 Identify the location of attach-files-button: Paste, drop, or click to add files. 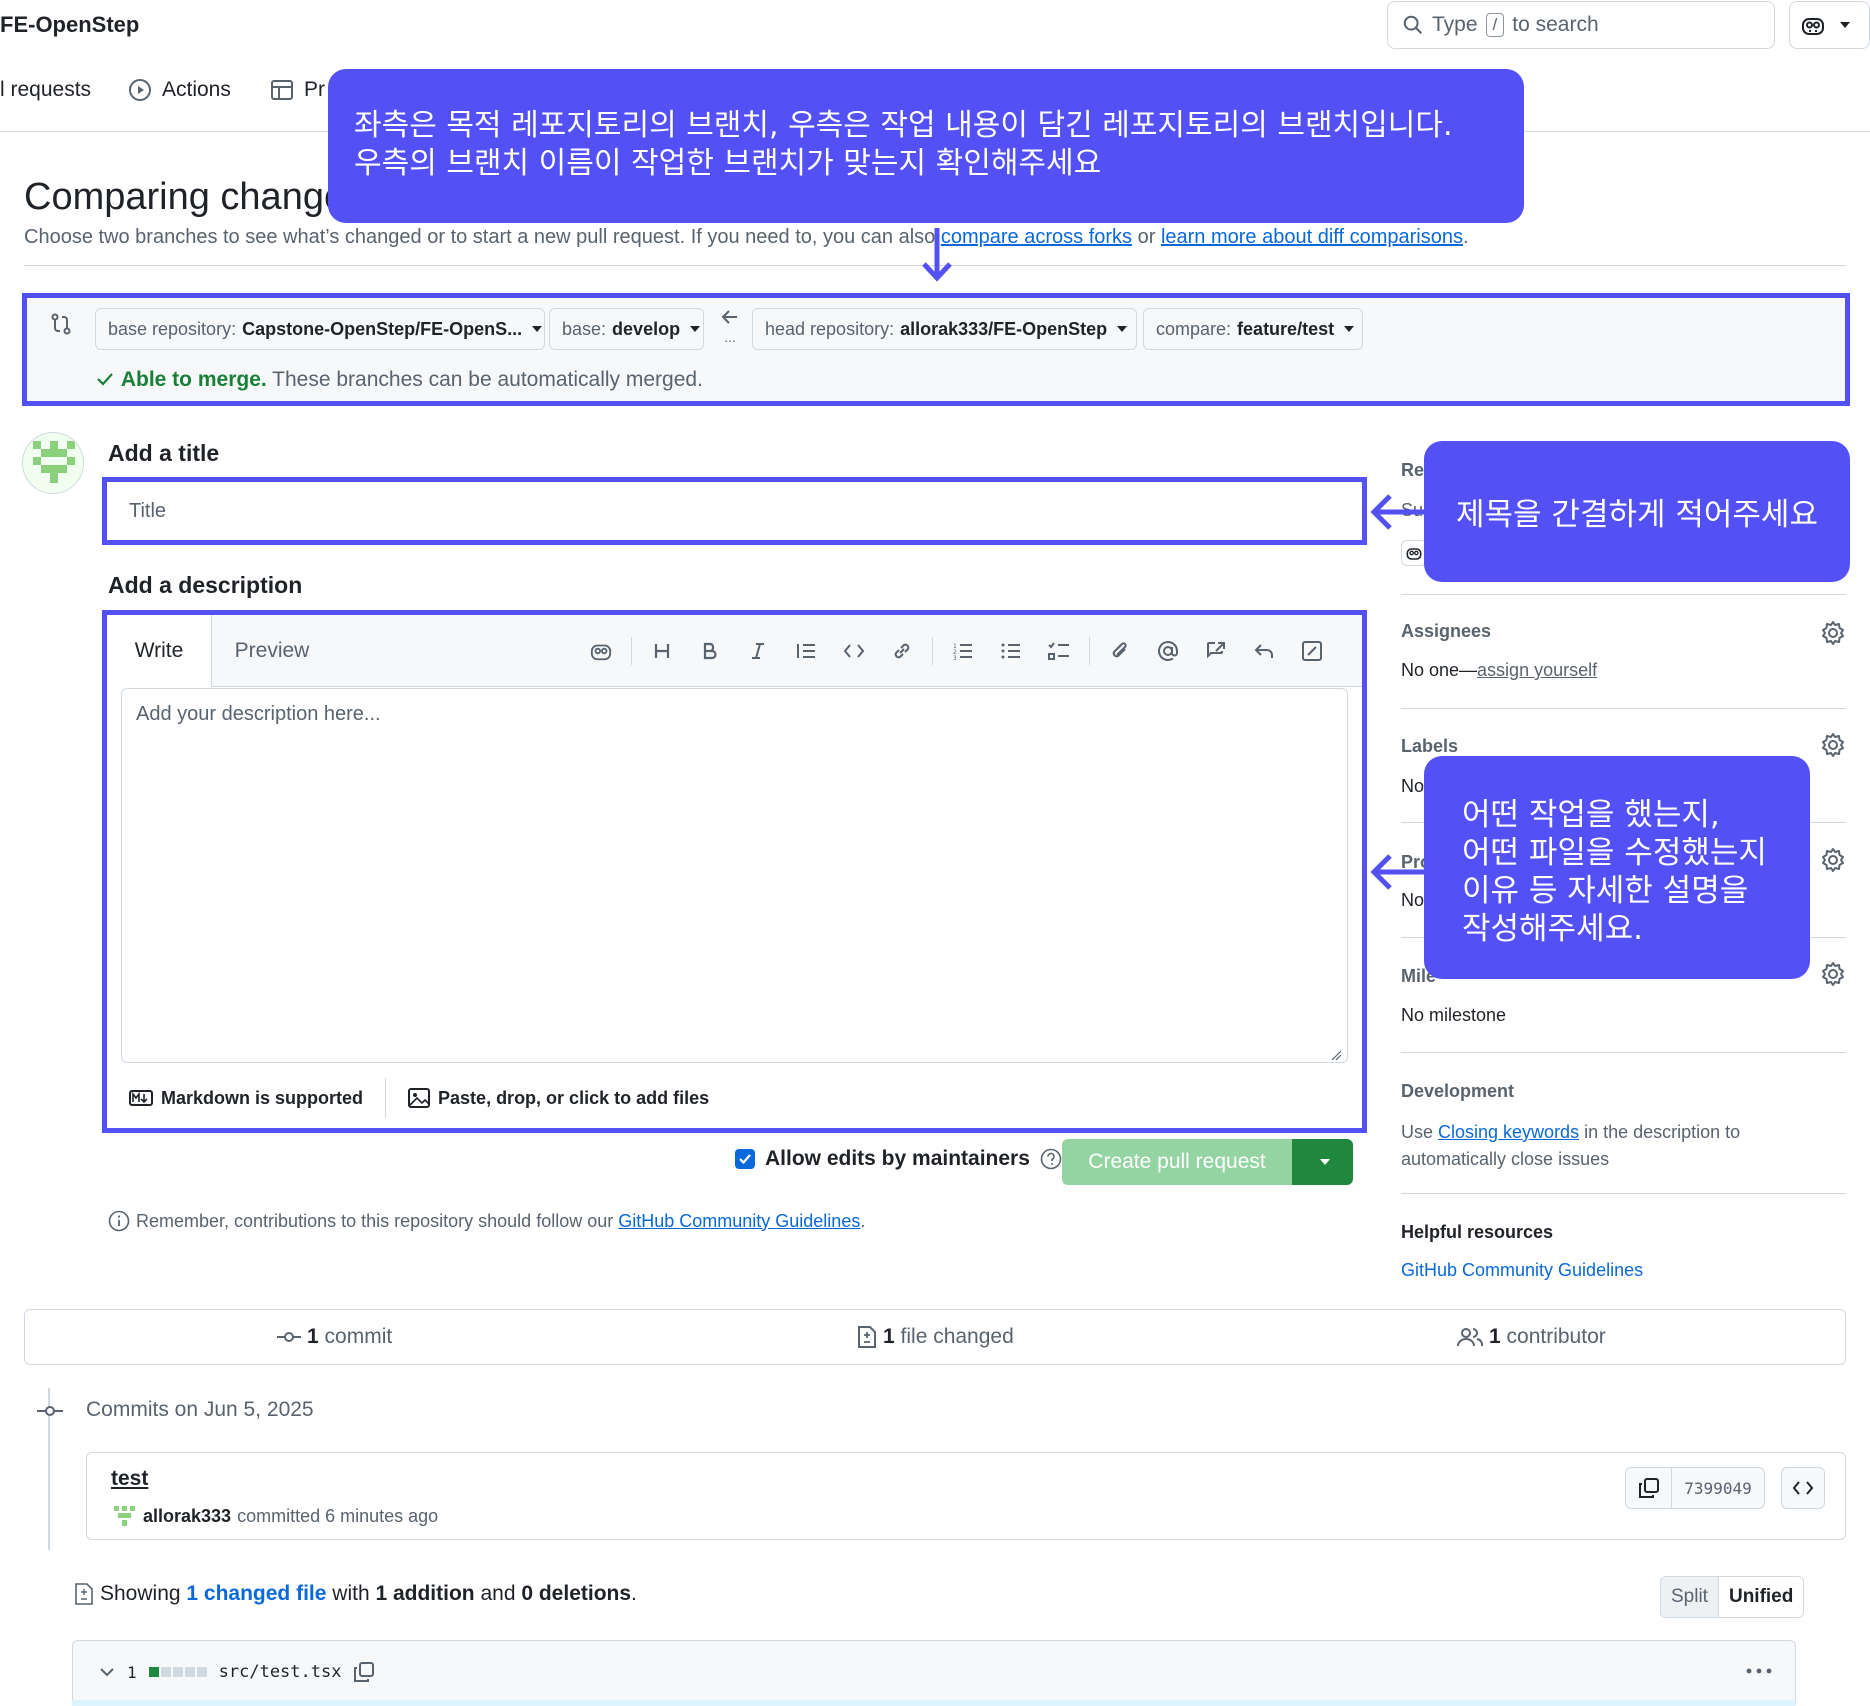
(558, 1098).